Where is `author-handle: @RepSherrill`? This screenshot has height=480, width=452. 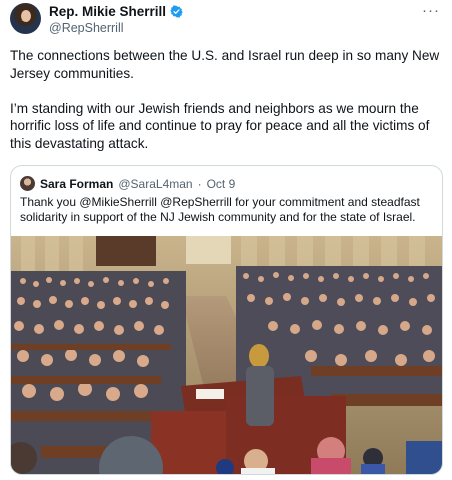 author-handle: @RepSherrill is located at coordinates (86, 28).